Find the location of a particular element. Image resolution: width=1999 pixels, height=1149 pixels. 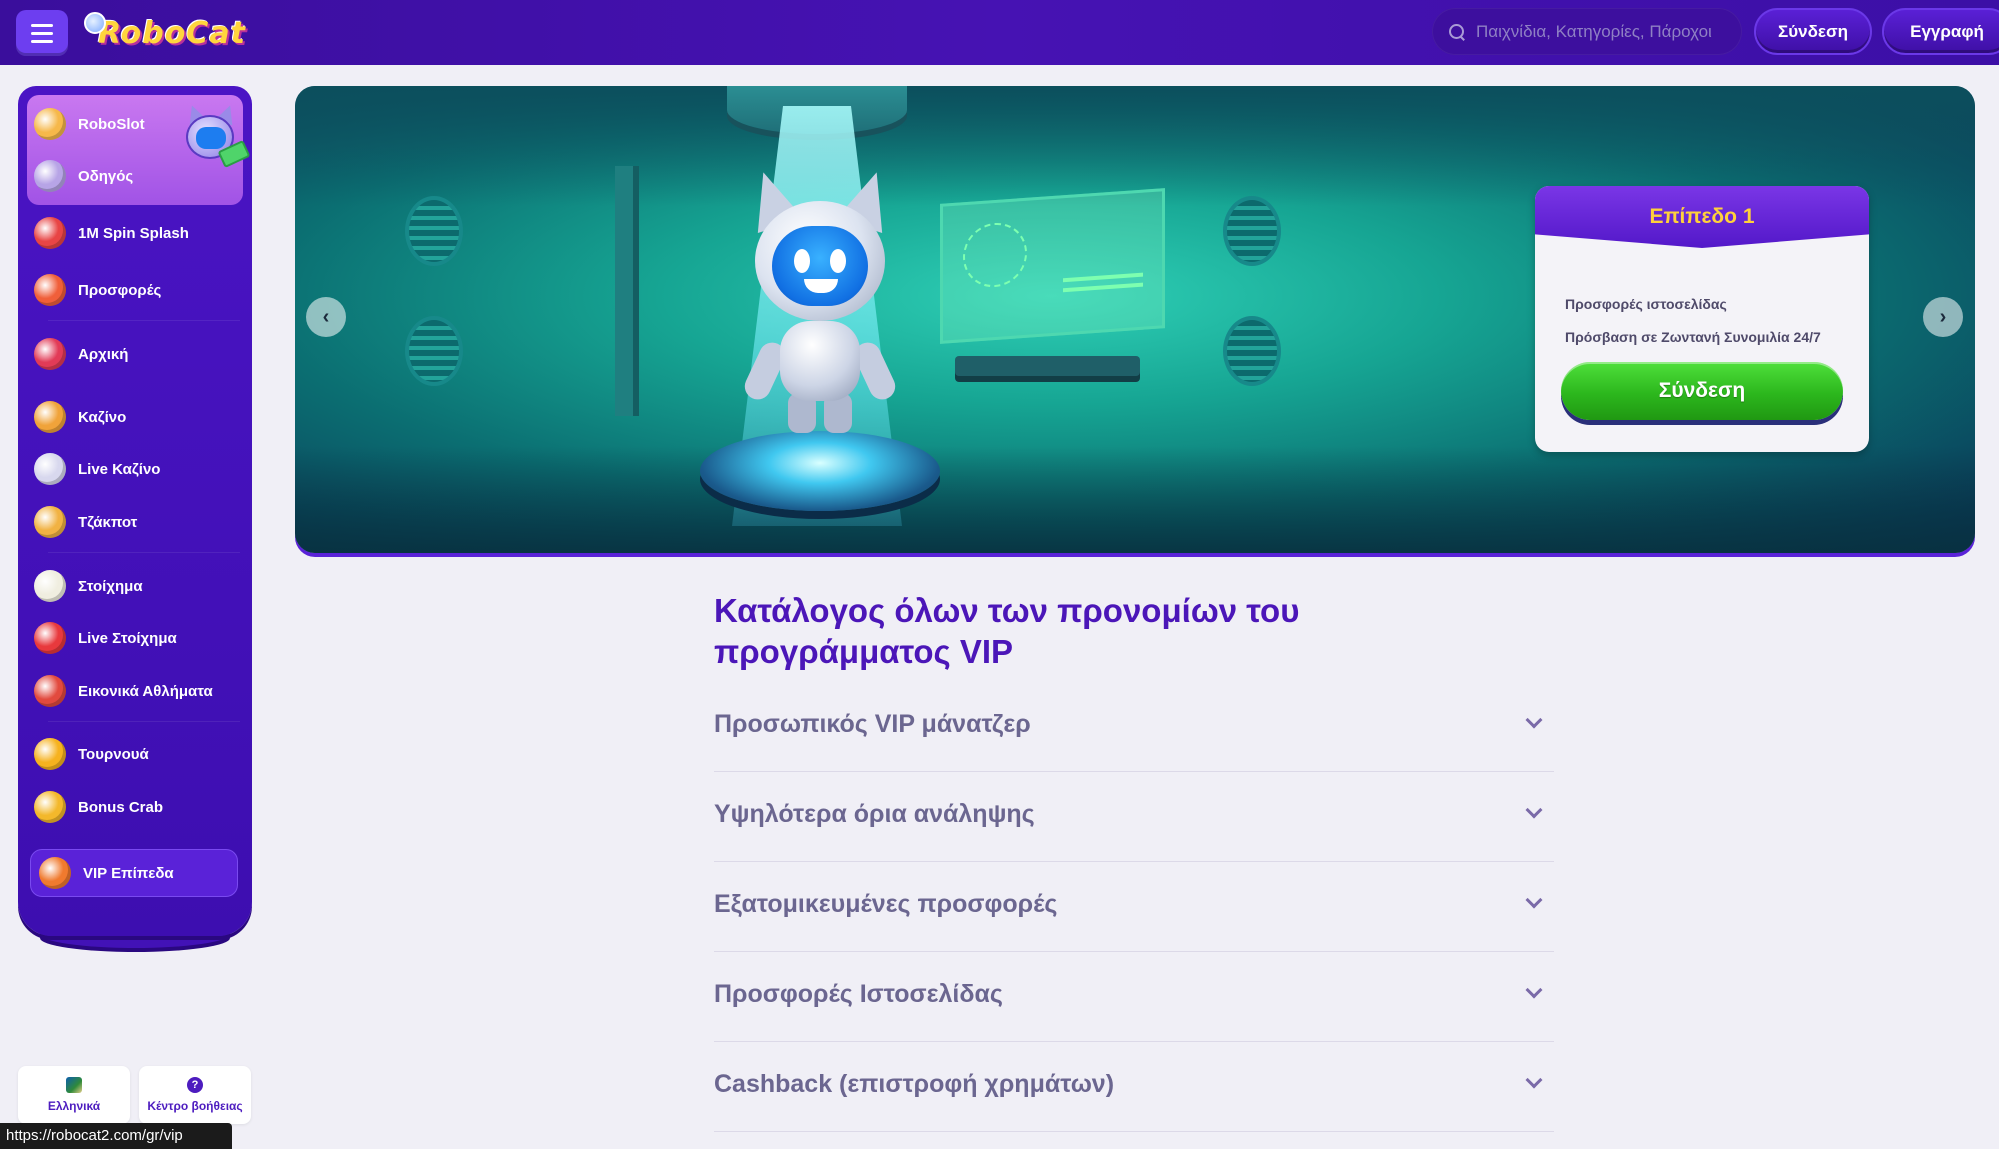

robocat-logo: RoboCat is located at coordinates (165, 33).